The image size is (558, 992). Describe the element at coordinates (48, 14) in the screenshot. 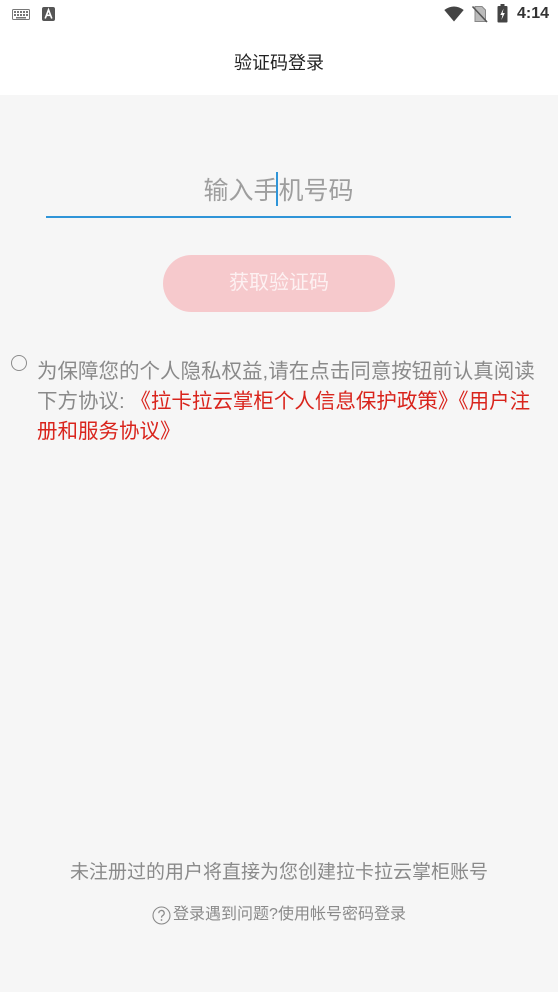

I see `app-notification-icon` at that location.